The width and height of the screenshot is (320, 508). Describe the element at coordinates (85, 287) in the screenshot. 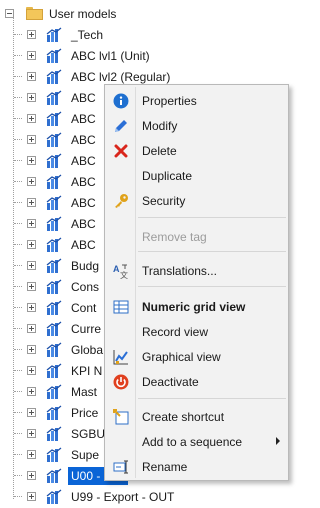

I see `tree-item-label: Cons` at that location.